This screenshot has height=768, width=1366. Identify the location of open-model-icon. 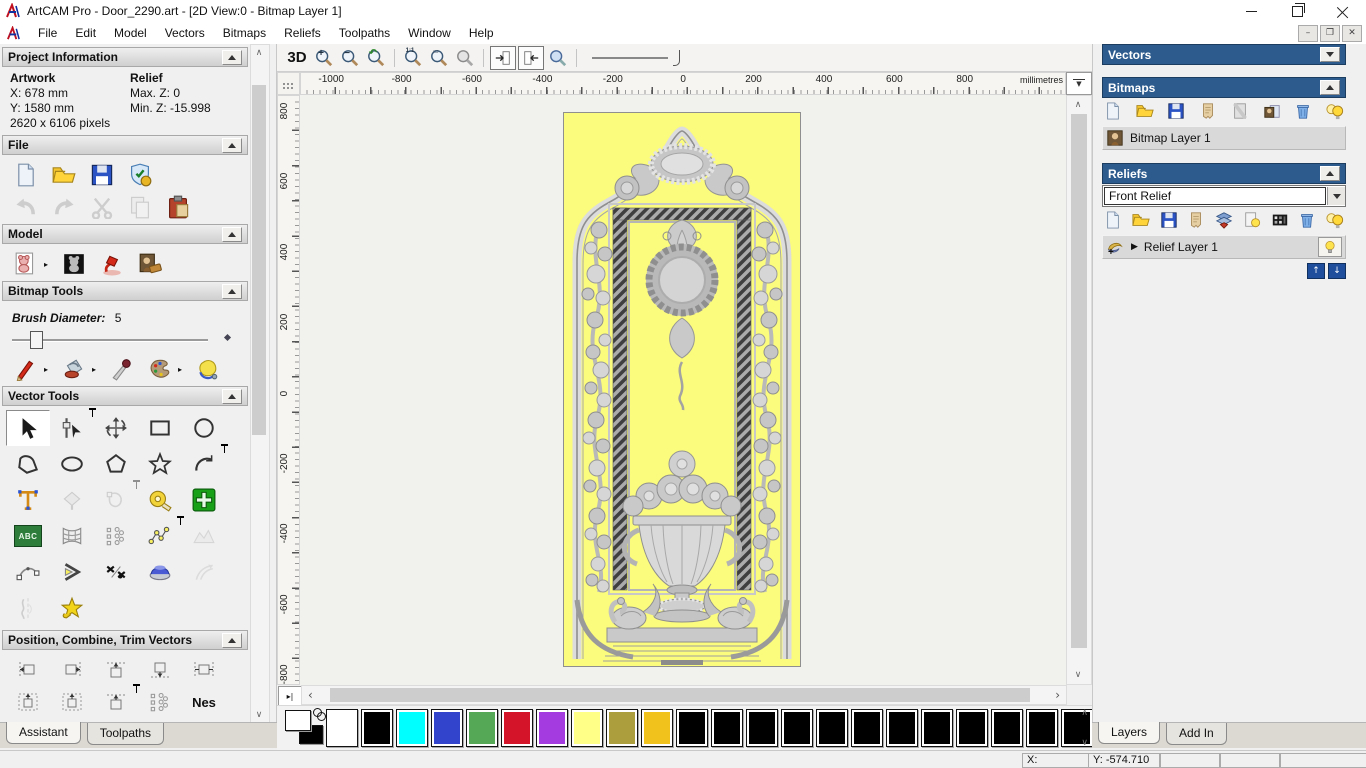
(64, 175).